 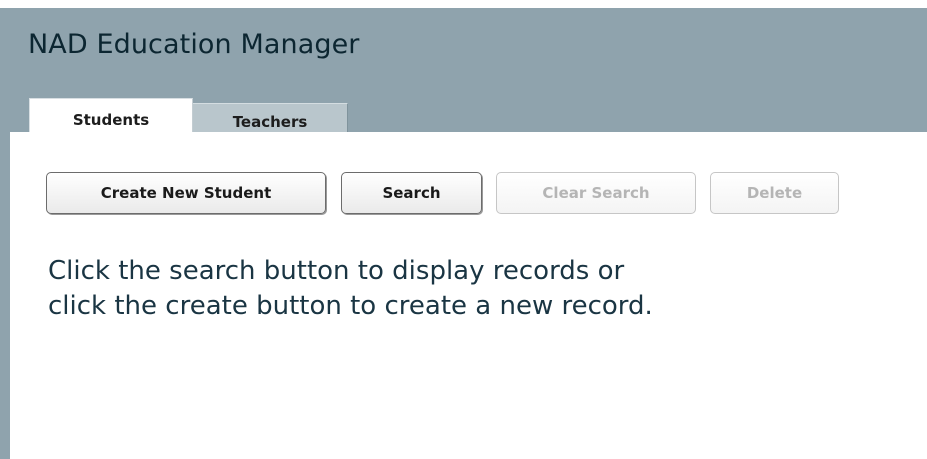 What do you see at coordinates (774, 193) in the screenshot?
I see `delete-button: Delete` at bounding box center [774, 193].